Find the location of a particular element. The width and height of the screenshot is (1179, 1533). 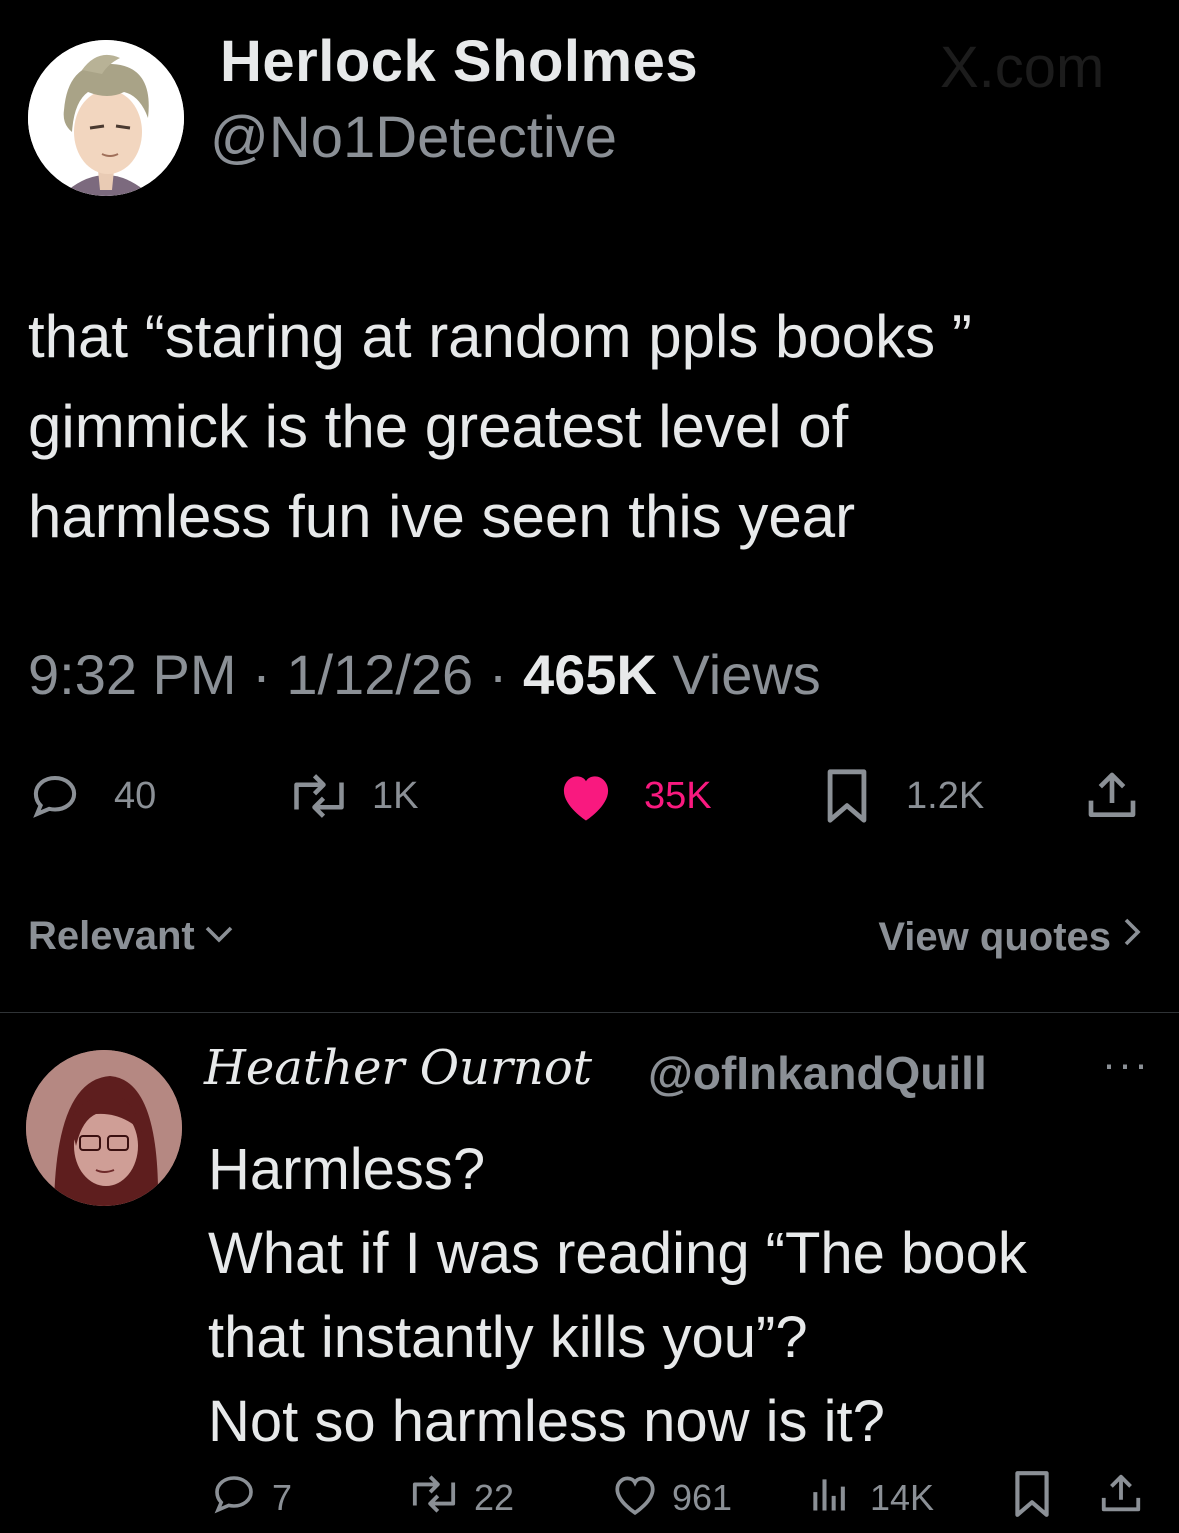

reply-author-display-name: Heather Ournot is located at coordinates (398, 1068).